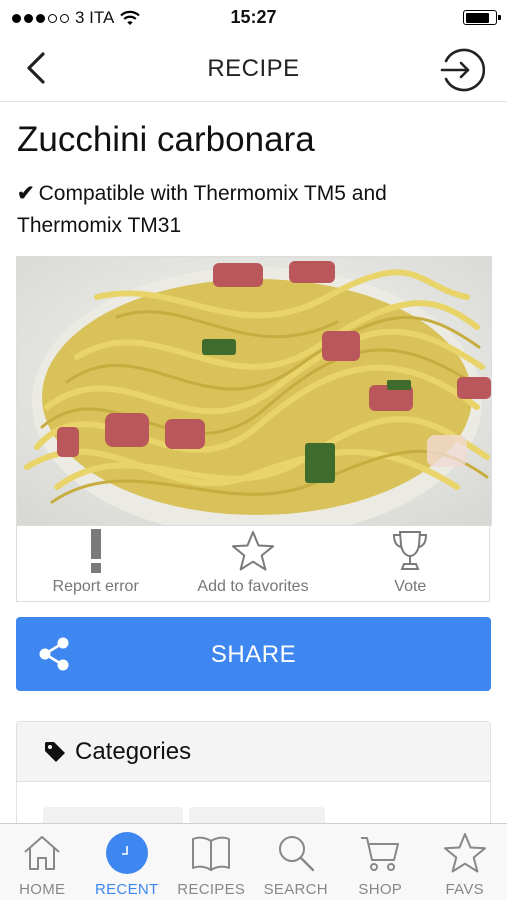 The height and width of the screenshot is (900, 507). Describe the element at coordinates (464, 853) in the screenshot. I see `star-icon` at that location.